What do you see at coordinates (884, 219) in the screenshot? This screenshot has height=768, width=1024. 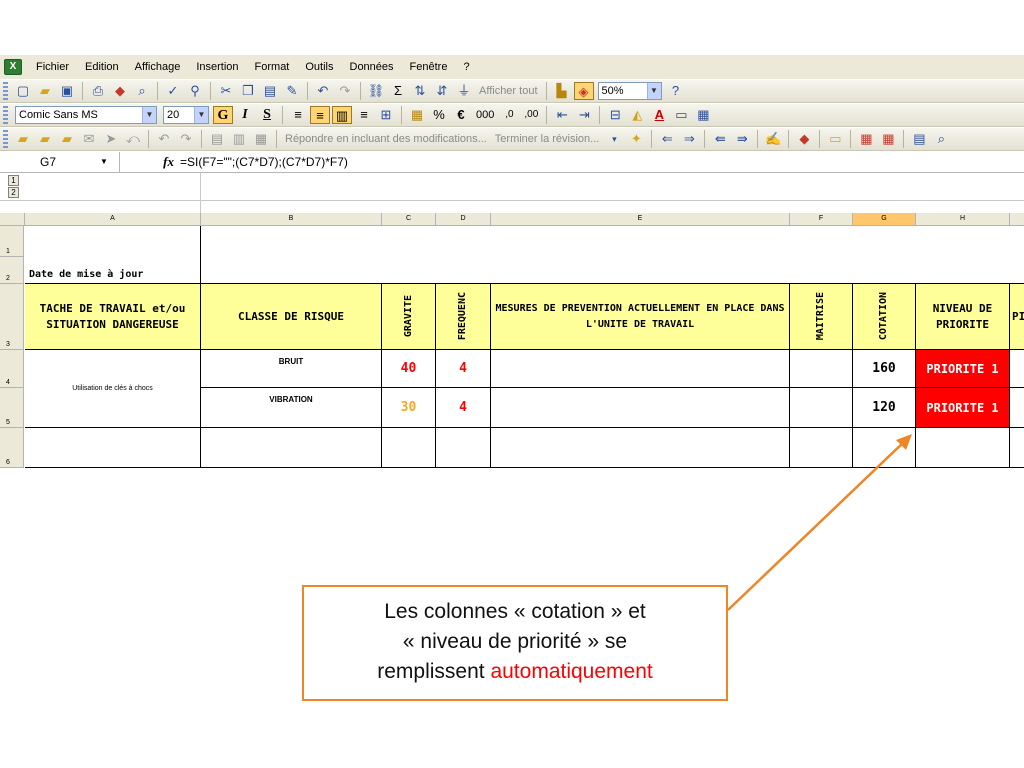 I see `column-header-g: G` at bounding box center [884, 219].